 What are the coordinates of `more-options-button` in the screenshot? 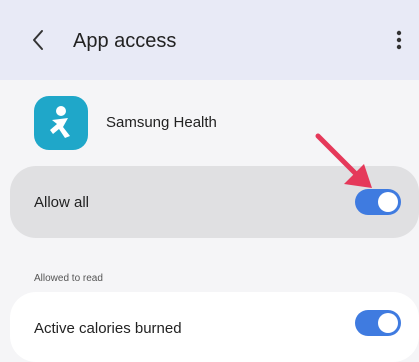 It's located at (399, 40).